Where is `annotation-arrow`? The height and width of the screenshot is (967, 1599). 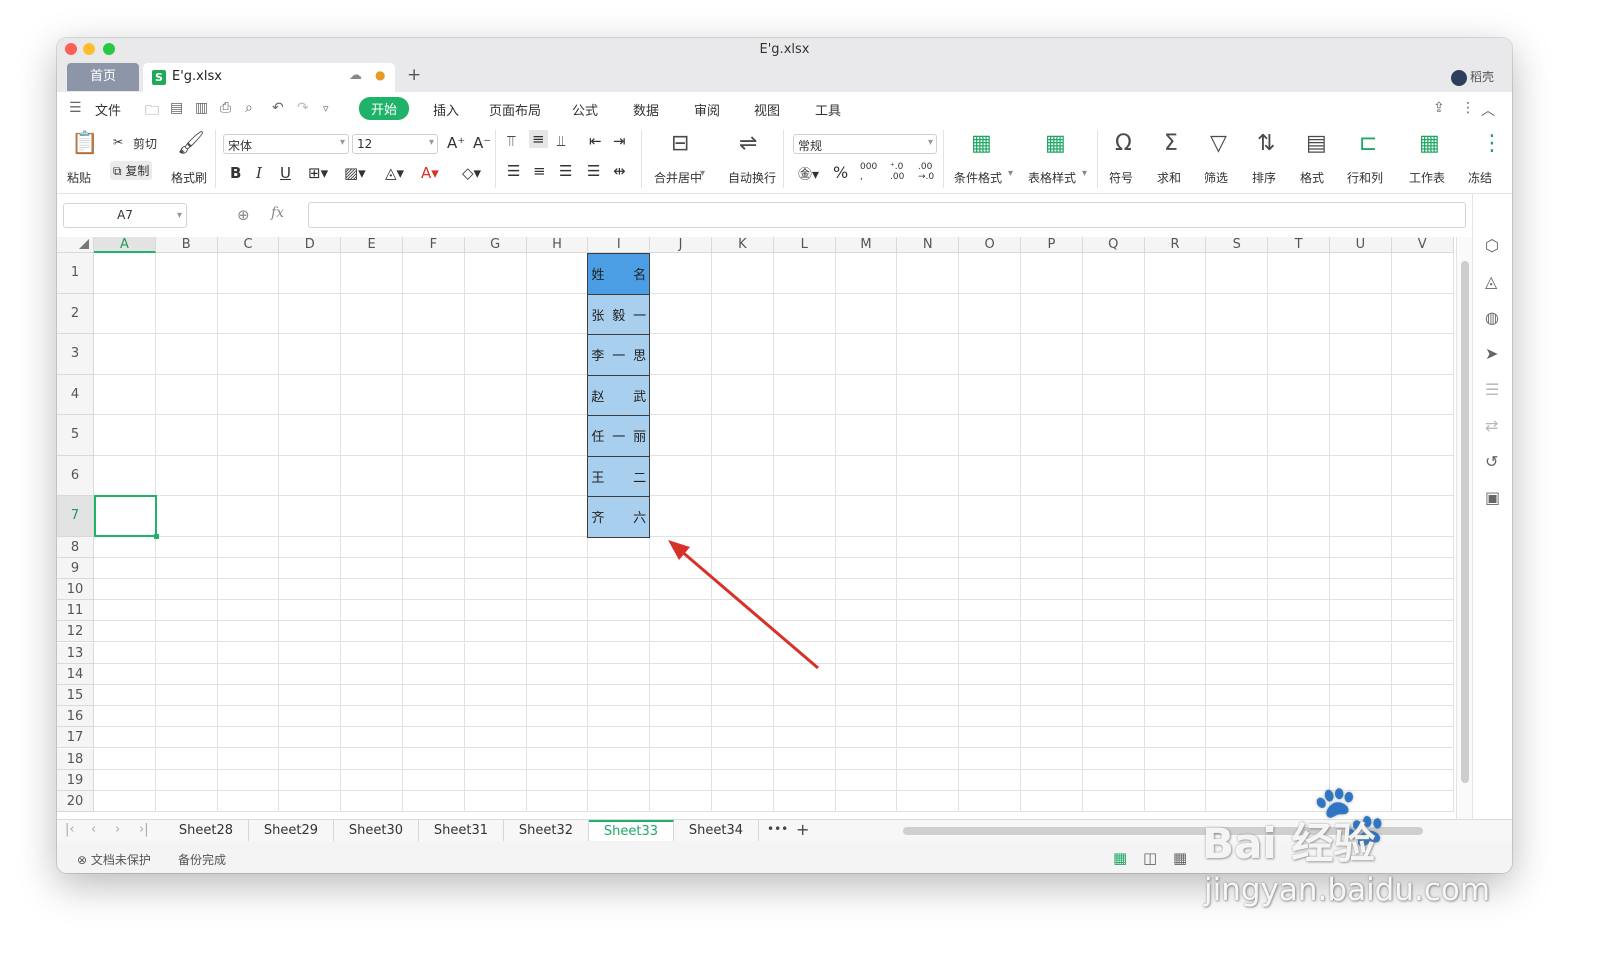 annotation-arrow is located at coordinates (749, 609).